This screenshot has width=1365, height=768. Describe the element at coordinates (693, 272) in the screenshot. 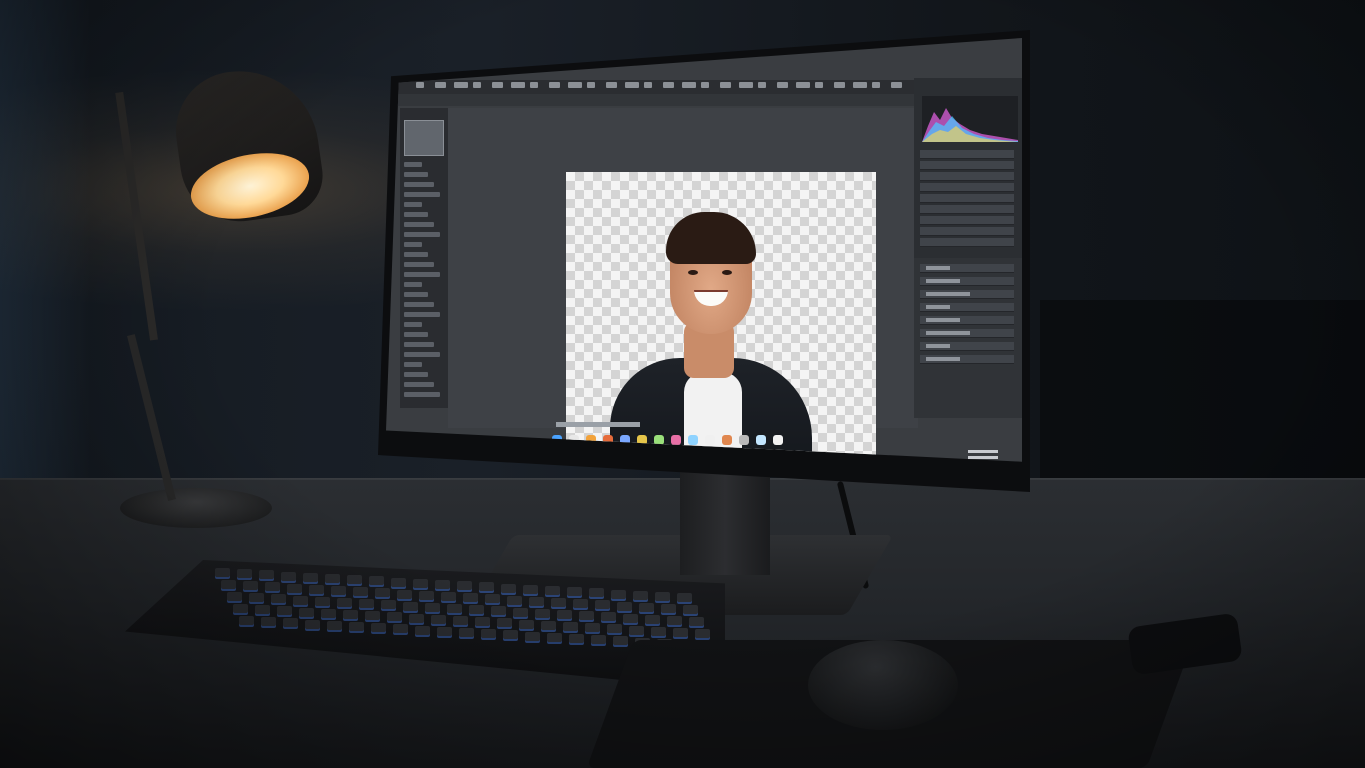

I see `subject-left-eye` at that location.